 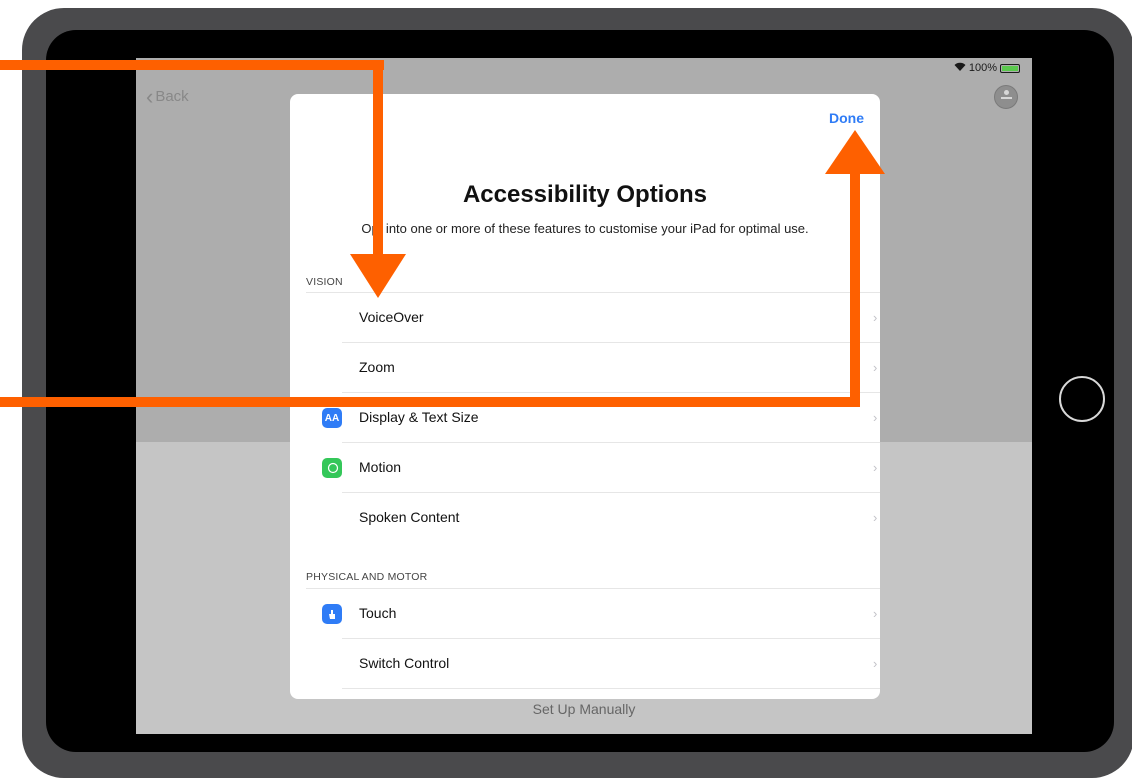 I want to click on back-label: Back, so click(x=172, y=96).